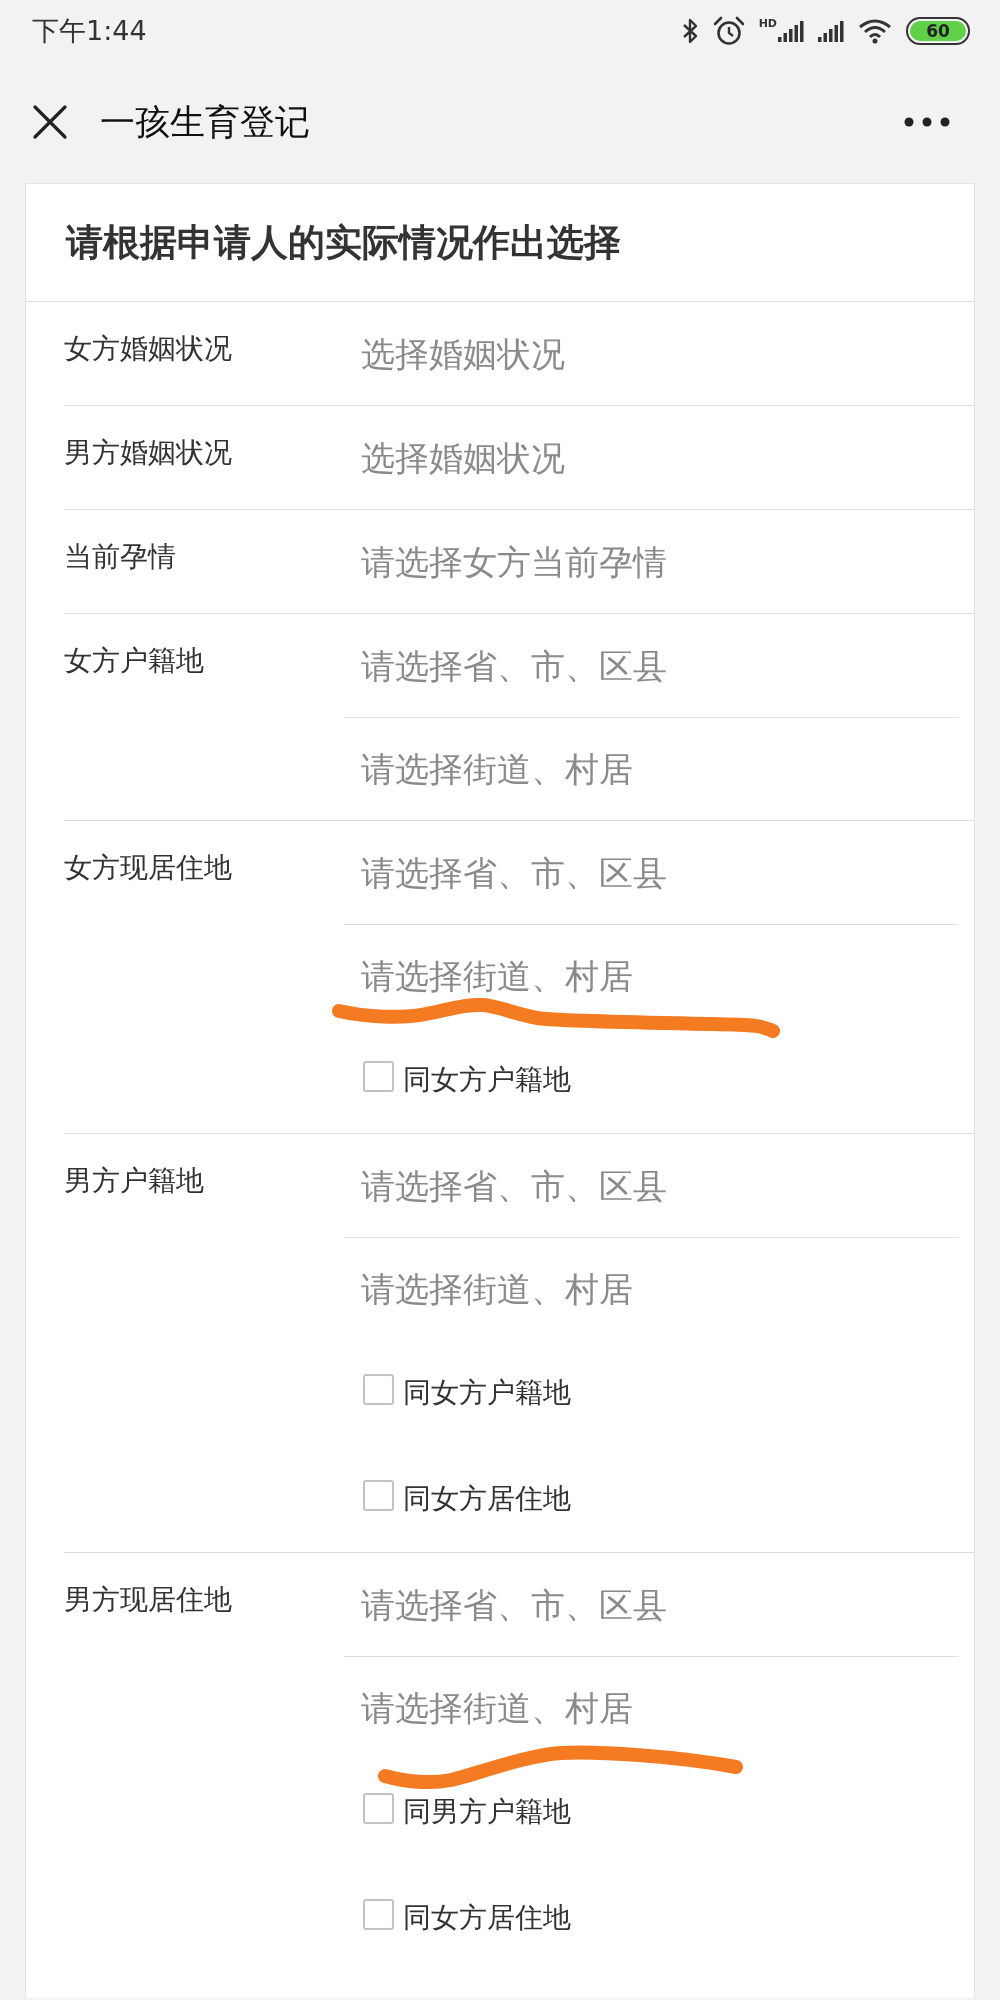 This screenshot has width=1000, height=2000. I want to click on field-label: 女方现居住地, so click(148, 868).